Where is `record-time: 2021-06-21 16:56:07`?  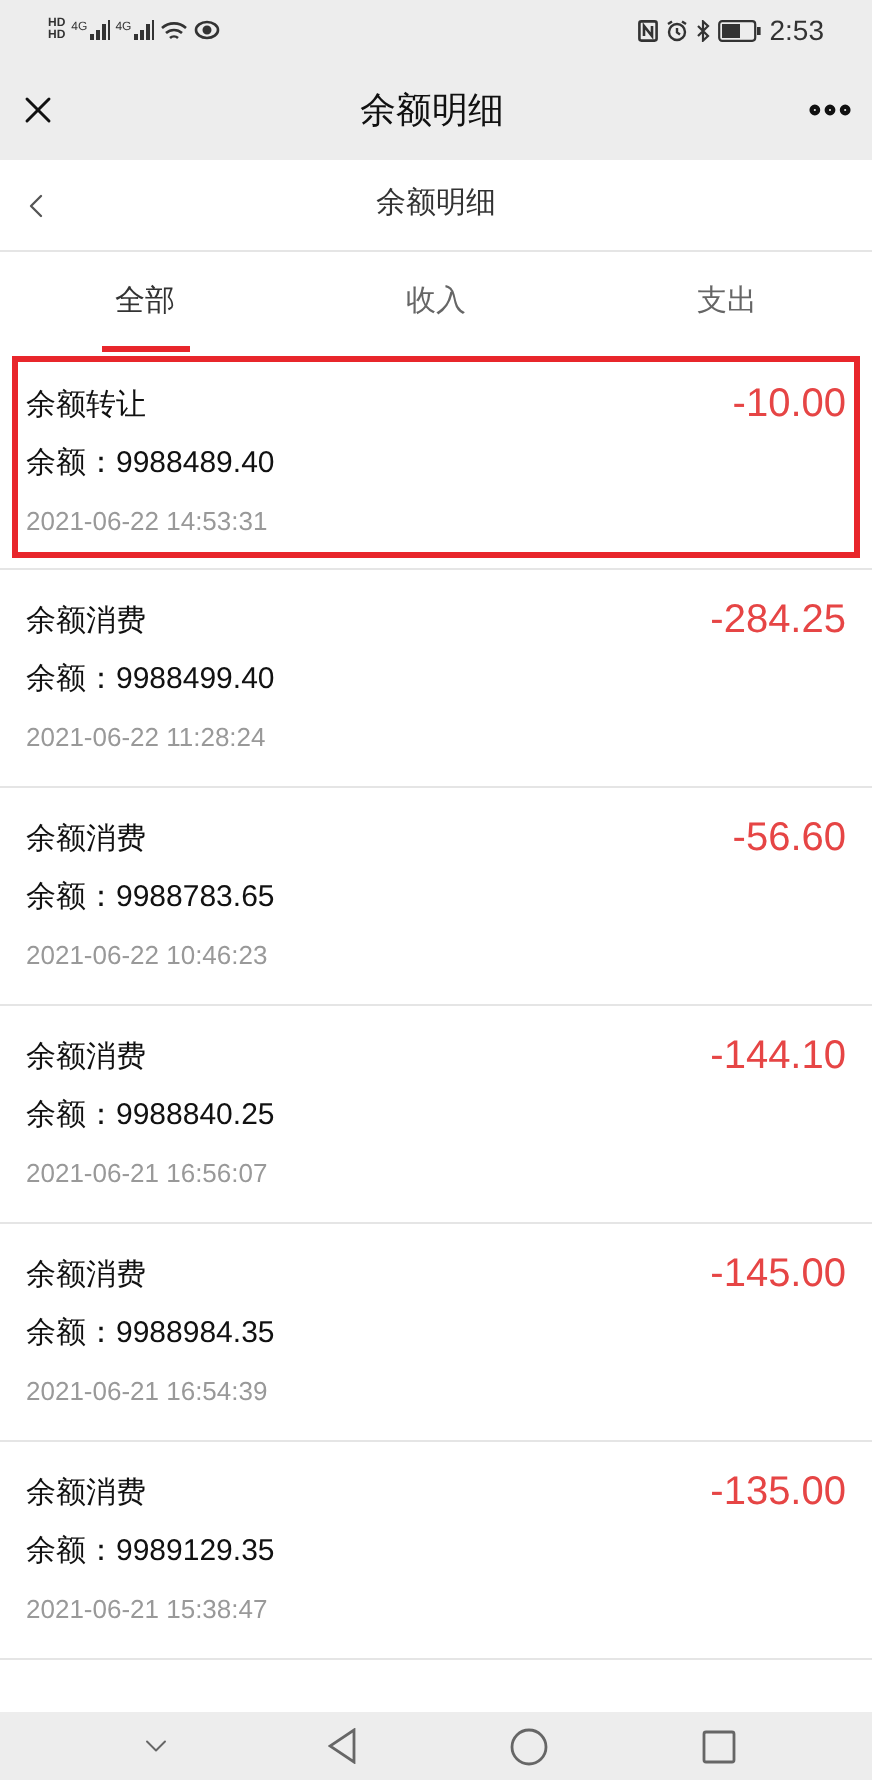 record-time: 2021-06-21 16:56:07 is located at coordinates (147, 1173).